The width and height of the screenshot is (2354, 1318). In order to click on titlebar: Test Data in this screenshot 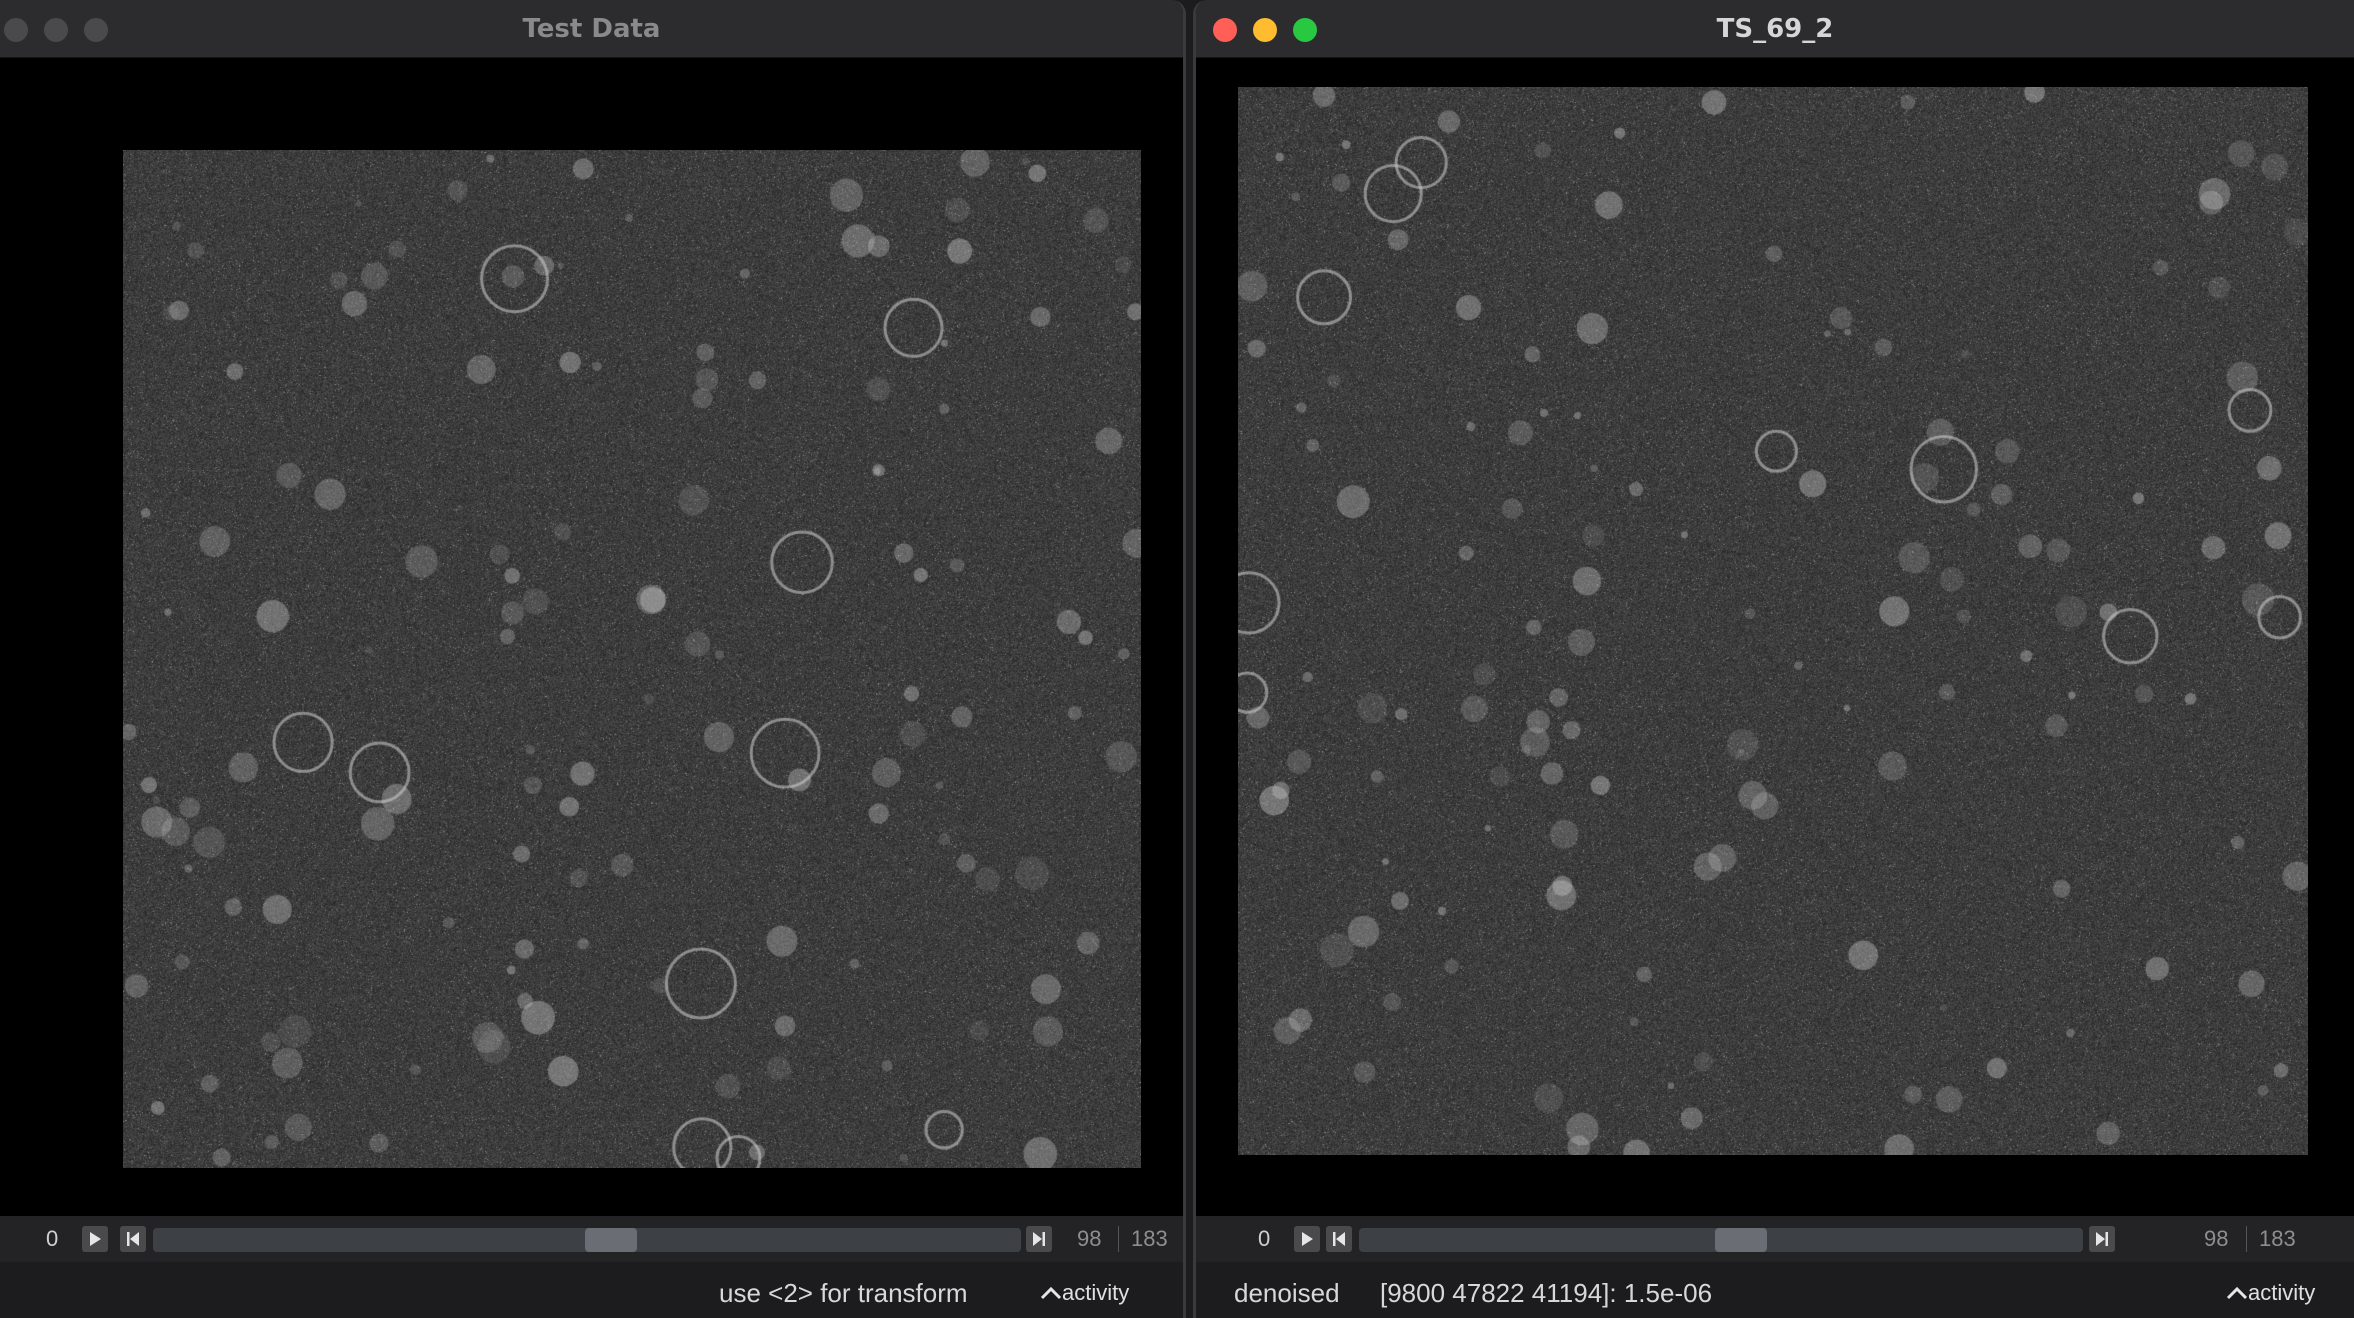, I will do `click(591, 29)`.